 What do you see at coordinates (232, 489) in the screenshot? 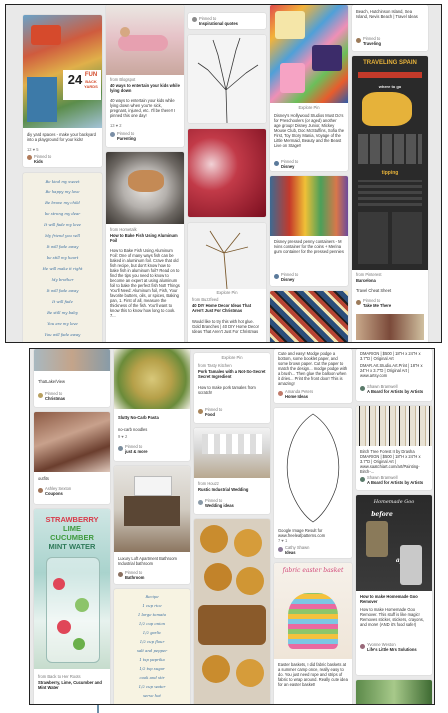
I see `pin-title: Rustic Industrial Wedding` at bounding box center [232, 489].